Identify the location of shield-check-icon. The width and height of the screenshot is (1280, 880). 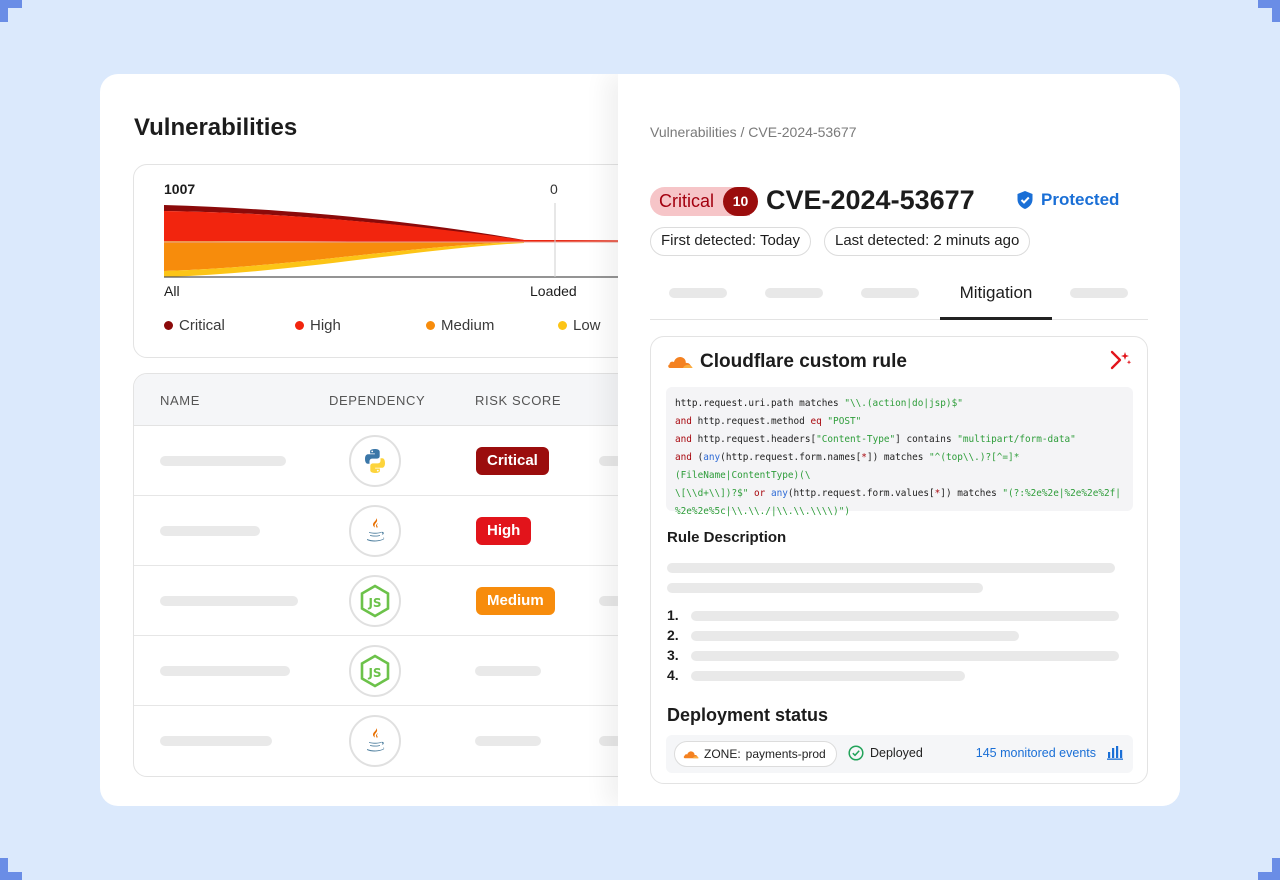
(1025, 200).